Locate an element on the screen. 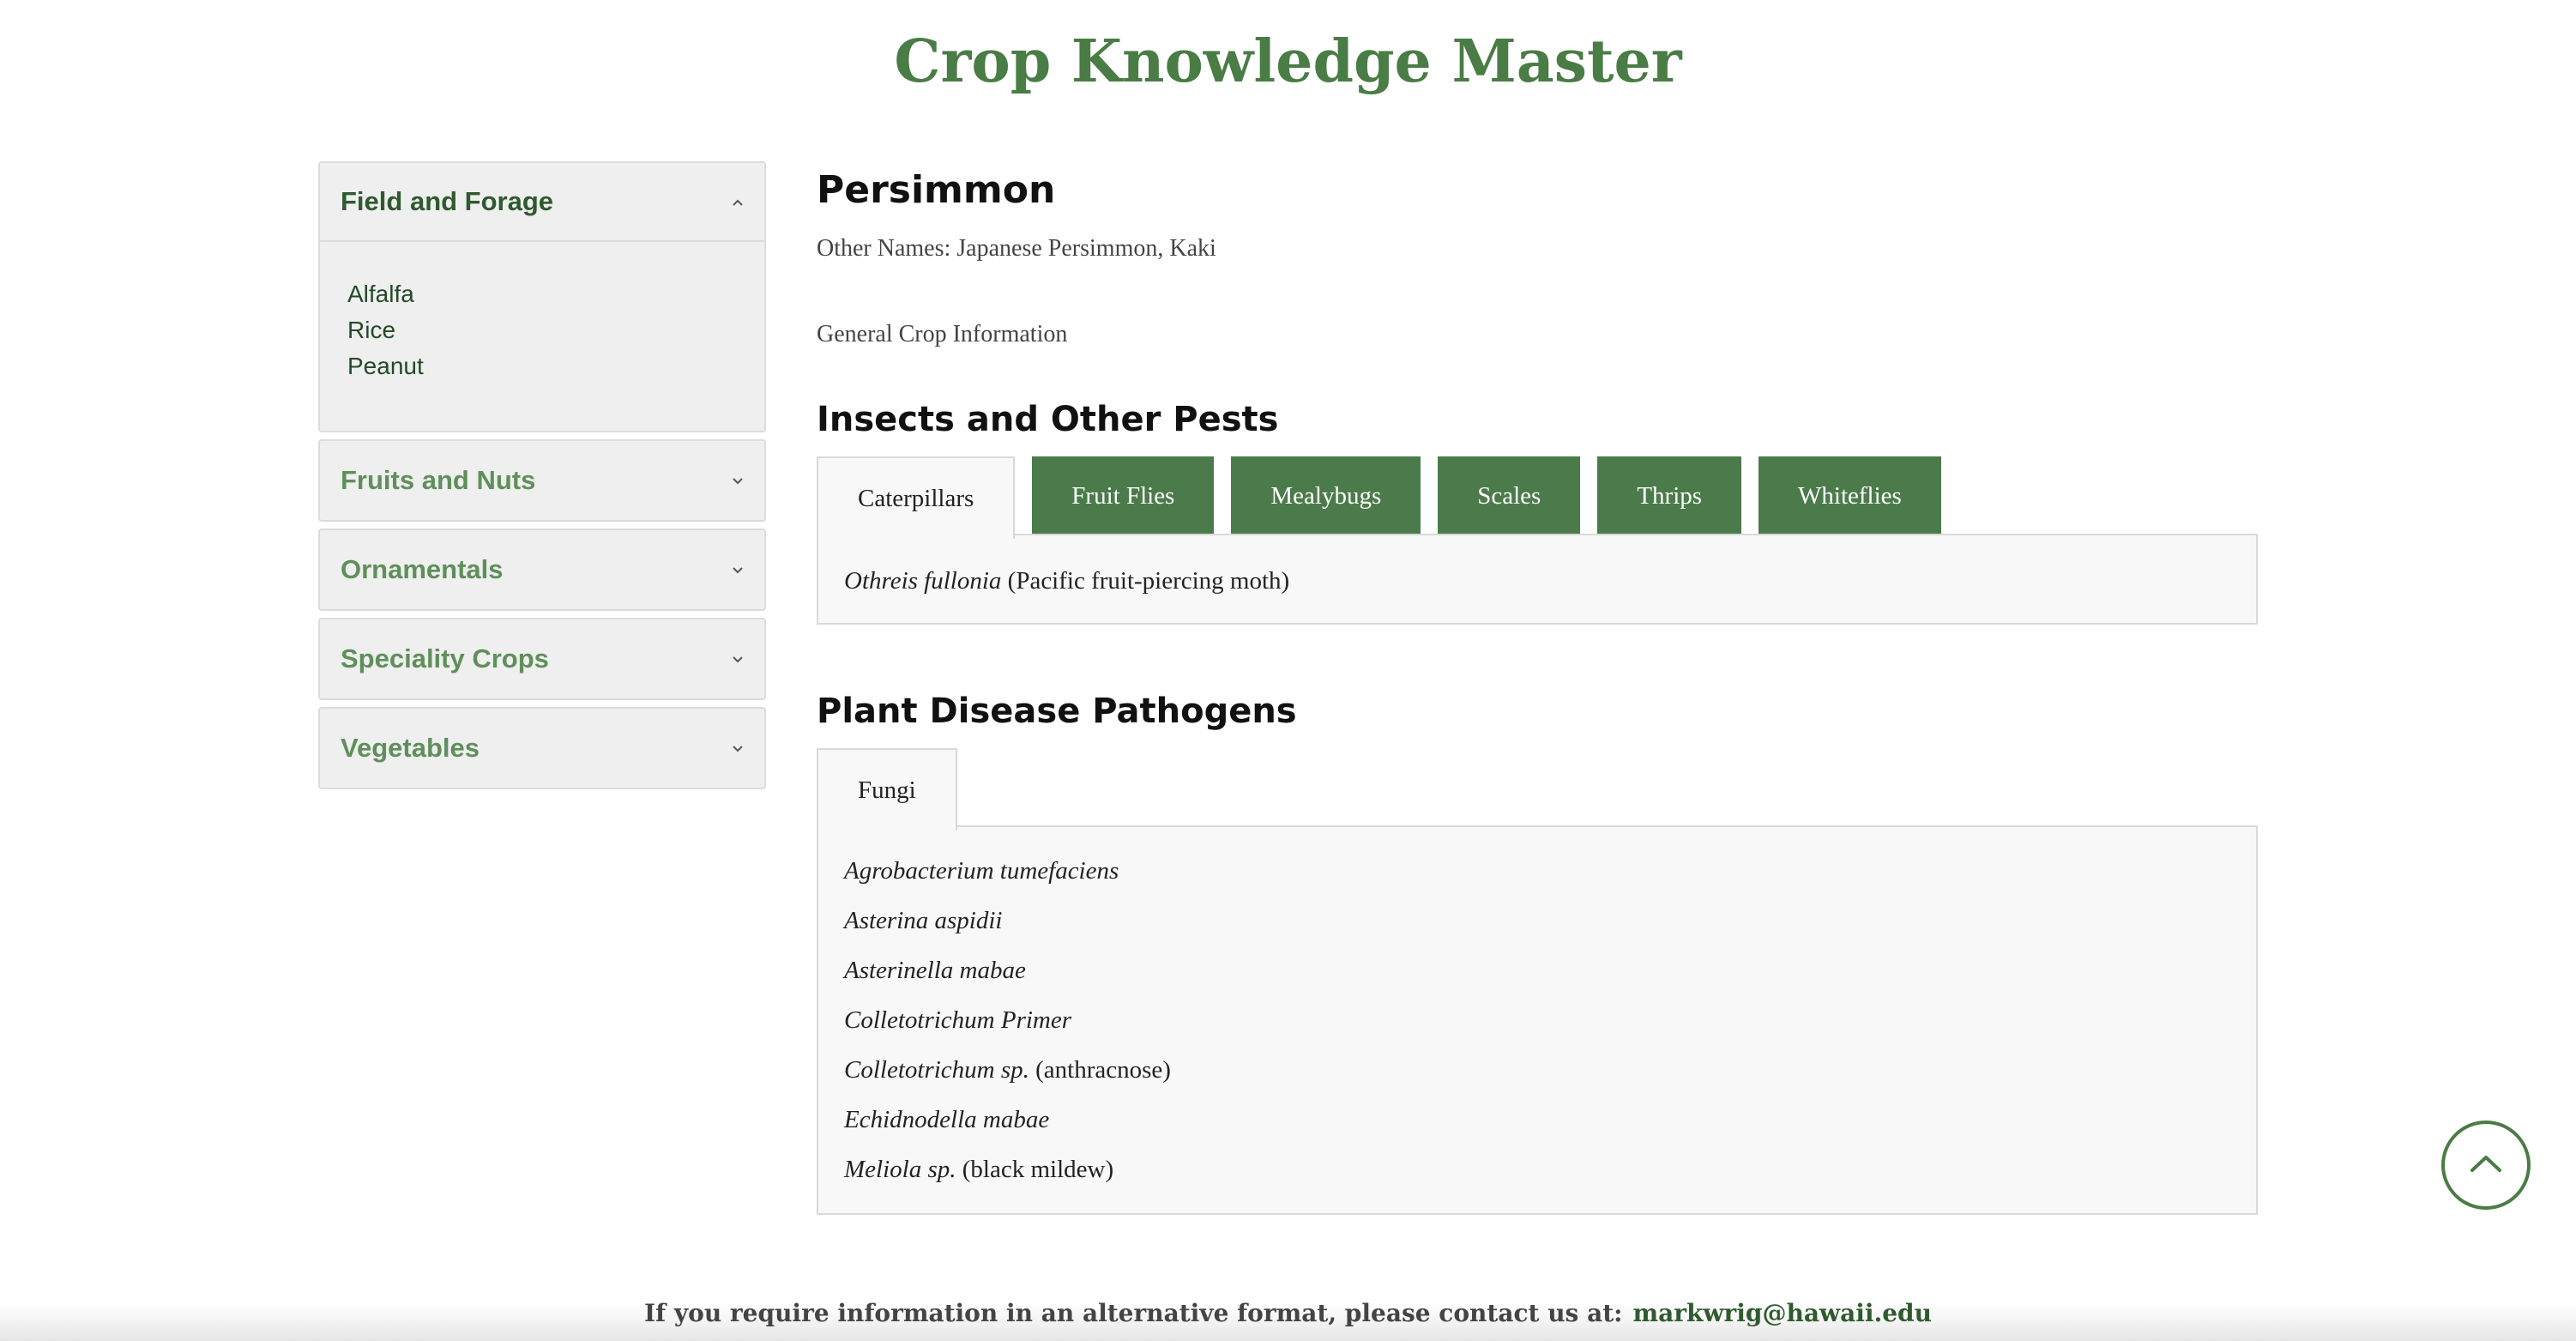  accordion-label: Fruits and Nuts is located at coordinates (438, 480).